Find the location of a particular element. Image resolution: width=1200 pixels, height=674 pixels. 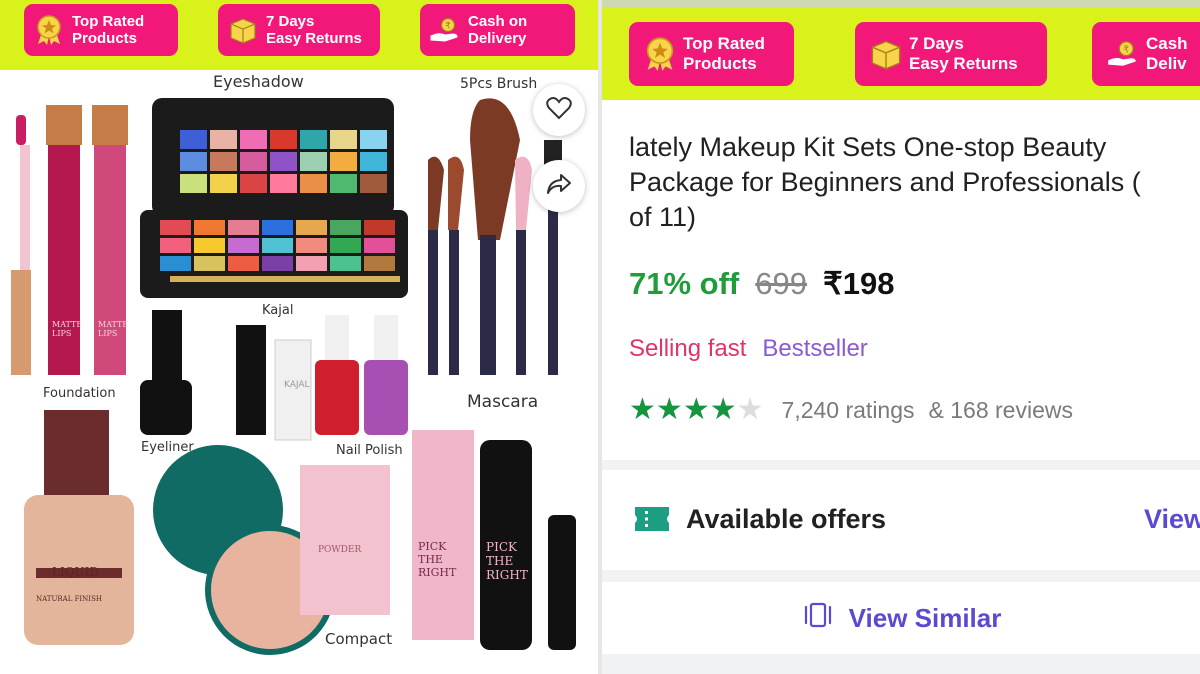

price-row: 71% off 699 ₹198 is located at coordinates (761, 284).